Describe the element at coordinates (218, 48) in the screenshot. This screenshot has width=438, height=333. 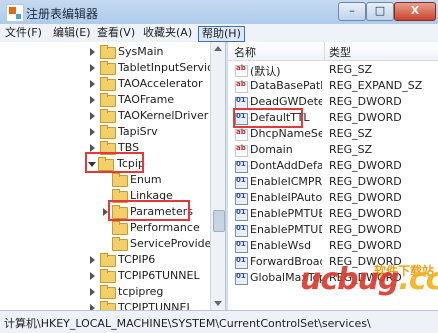
I see `scroll-up-icon` at that location.